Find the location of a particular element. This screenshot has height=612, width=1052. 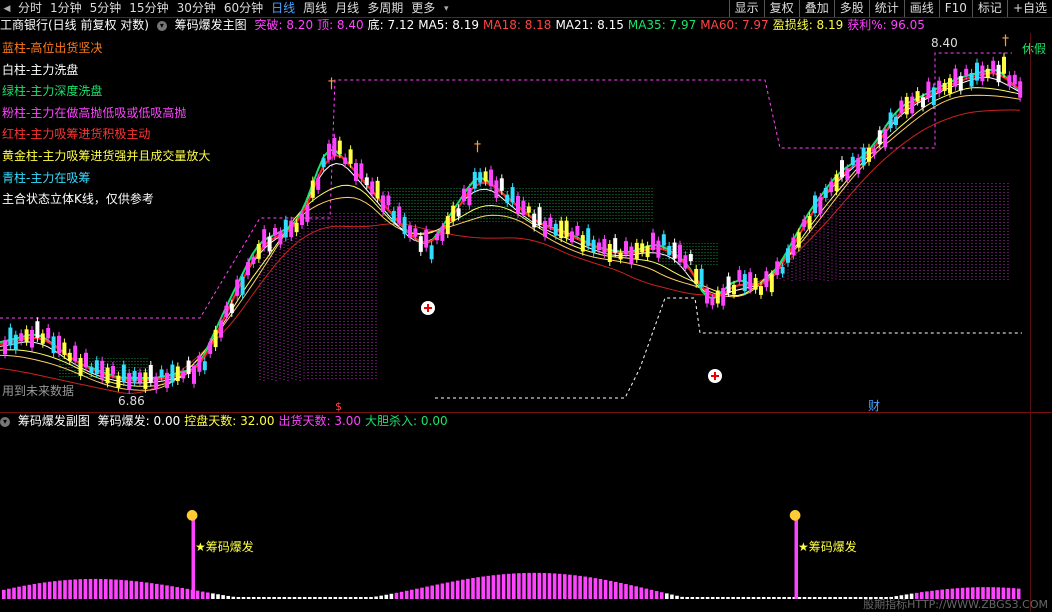

holiday-label: 休假 is located at coordinates (1034, 49).